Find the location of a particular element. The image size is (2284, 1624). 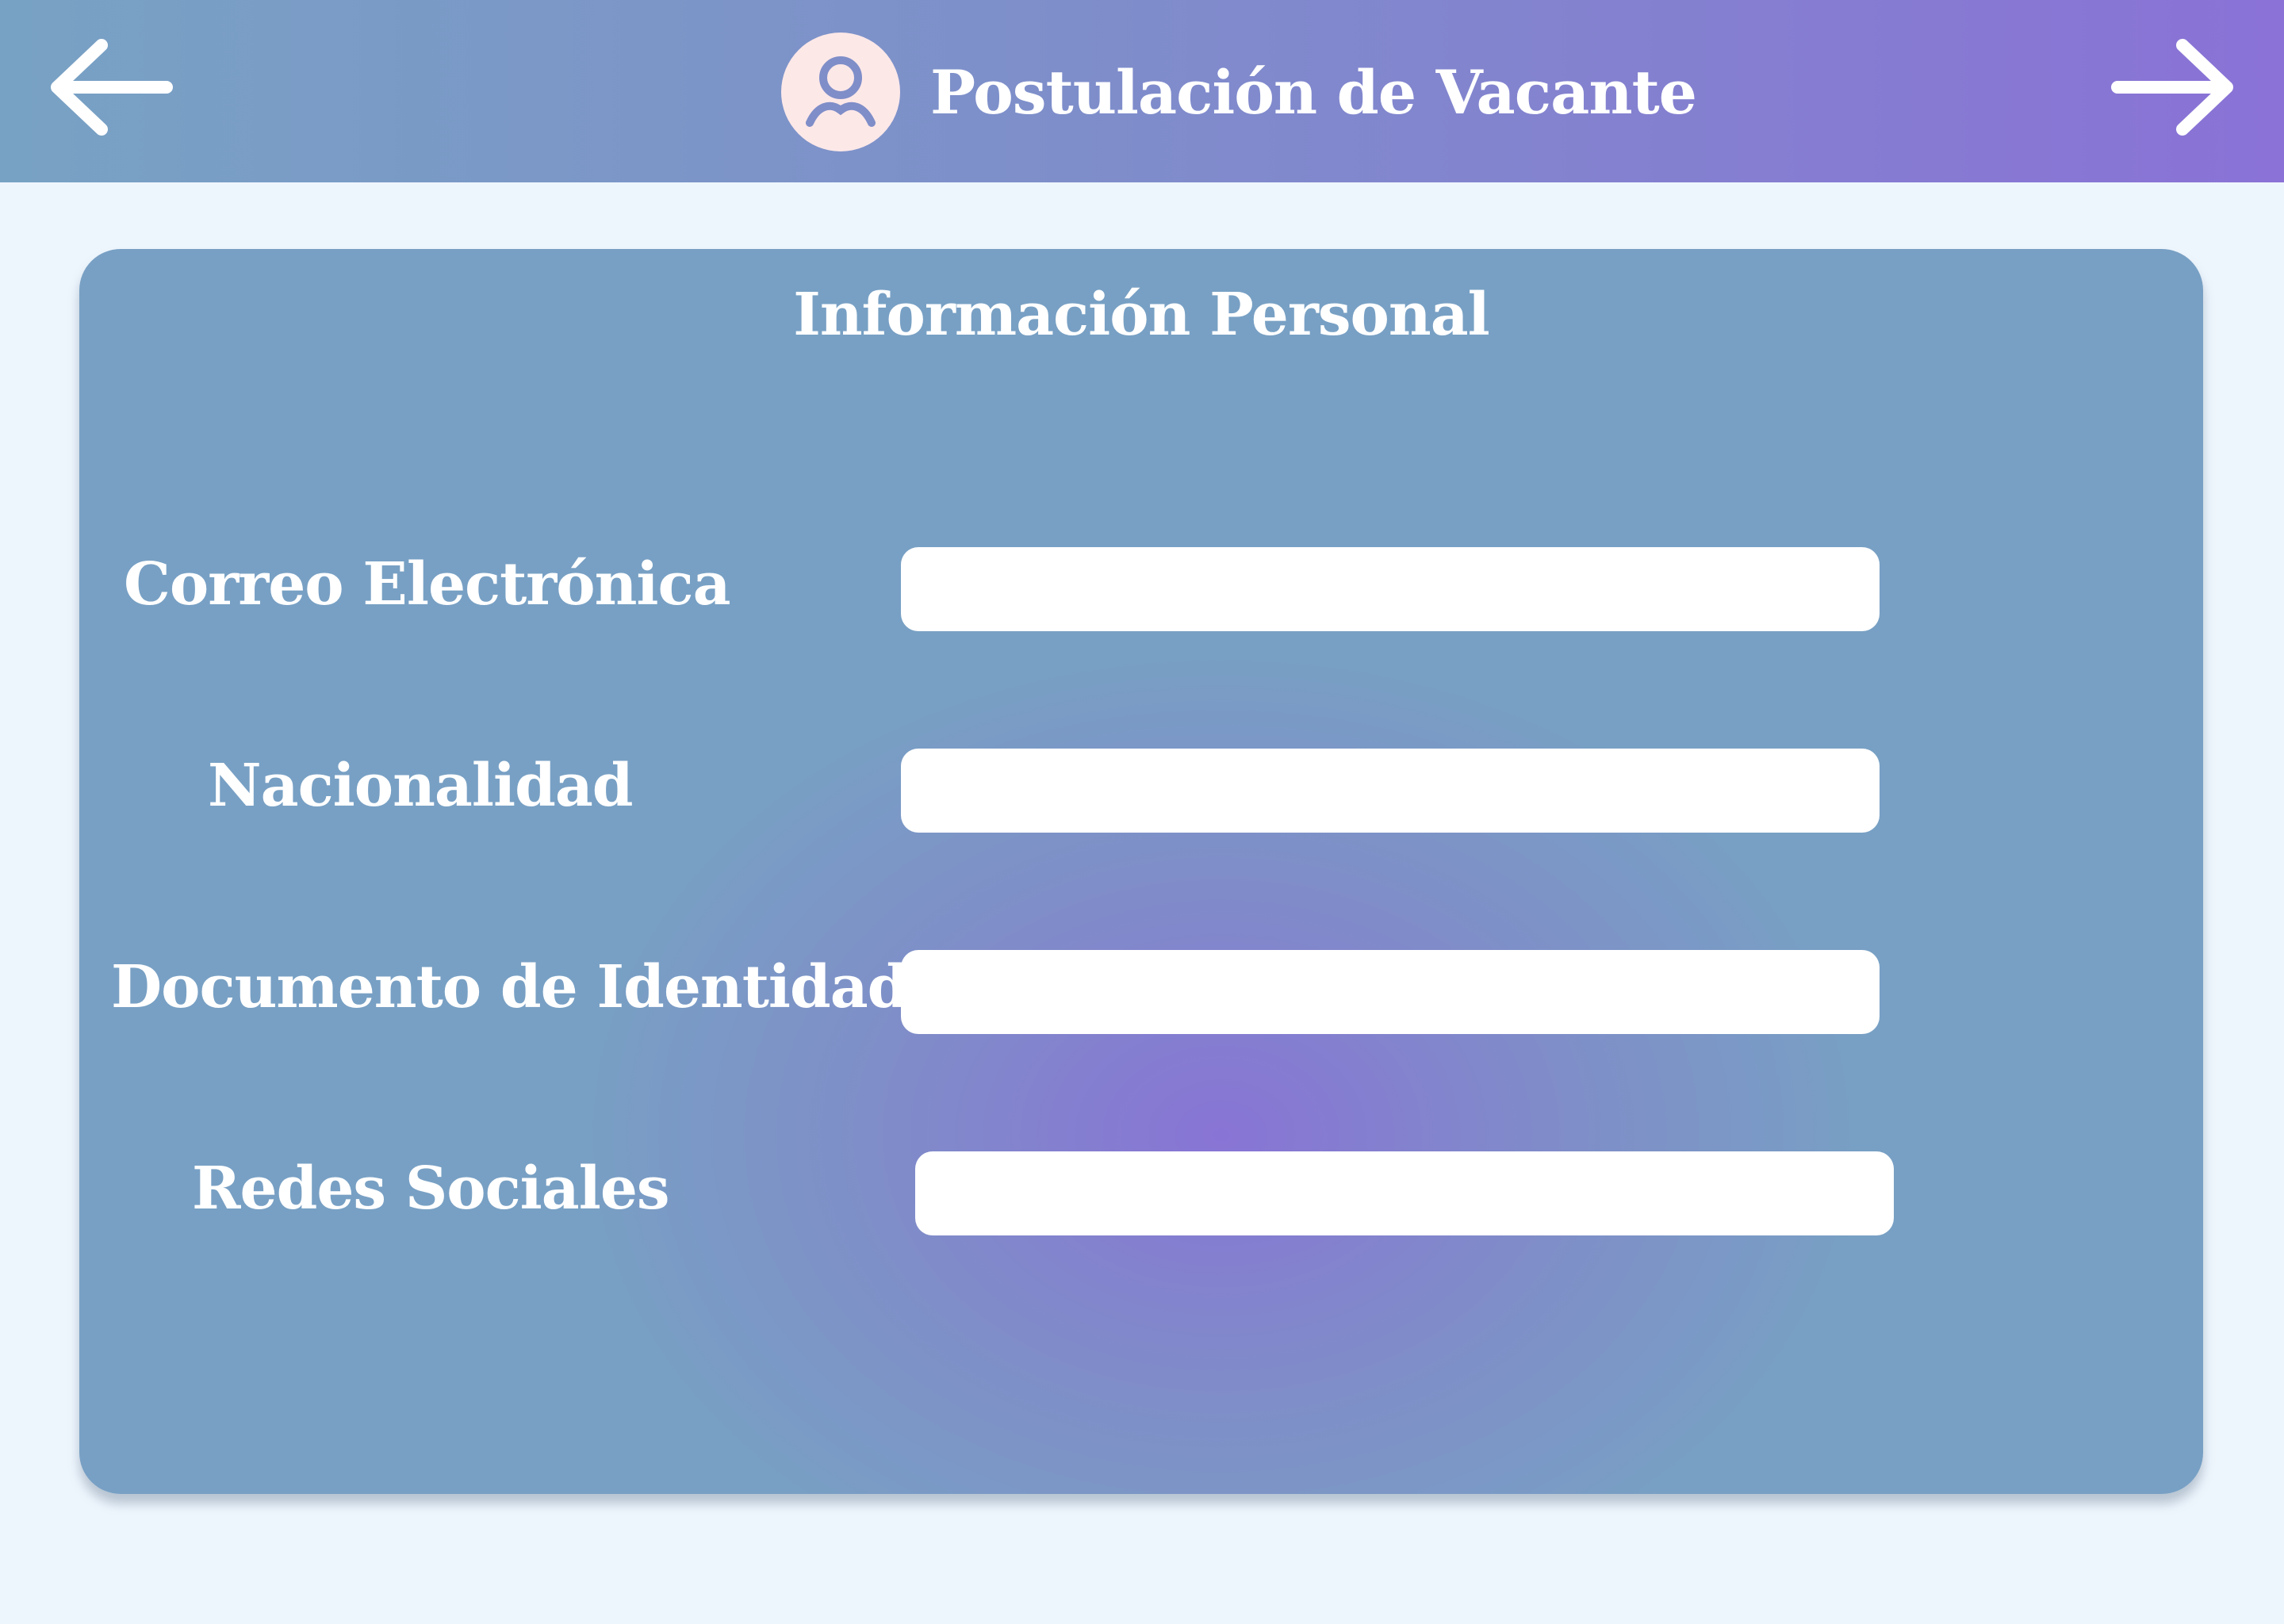

arrow-right-icon is located at coordinates (2172, 87).